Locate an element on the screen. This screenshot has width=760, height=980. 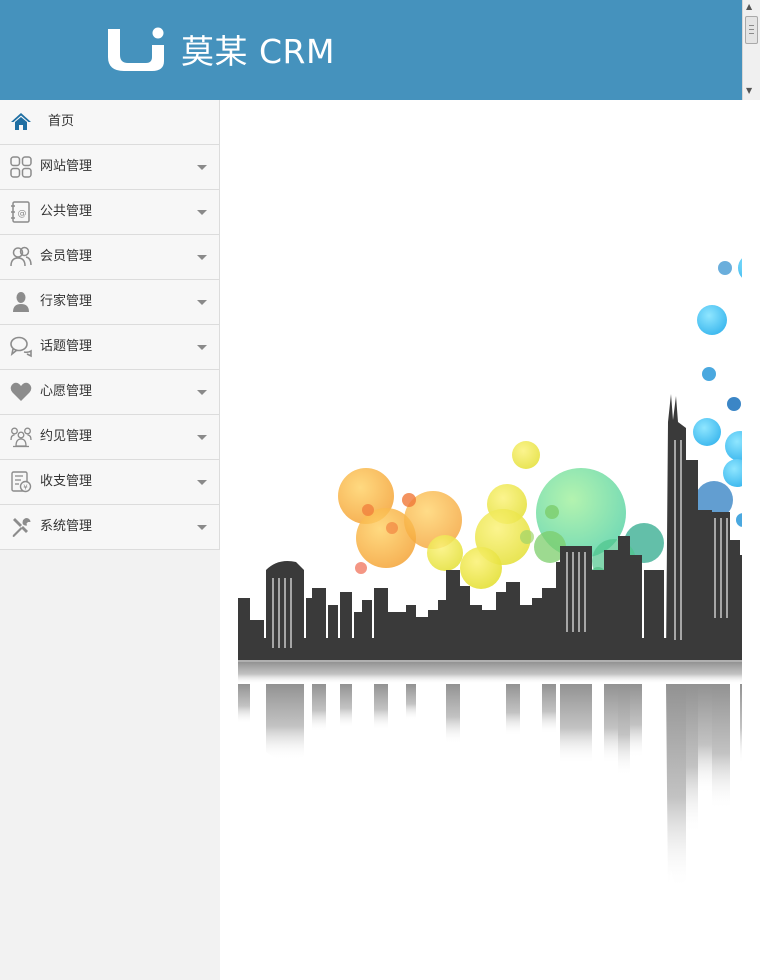
sidebar-item-public: @ 公共管理 is located at coordinates (109, 212).